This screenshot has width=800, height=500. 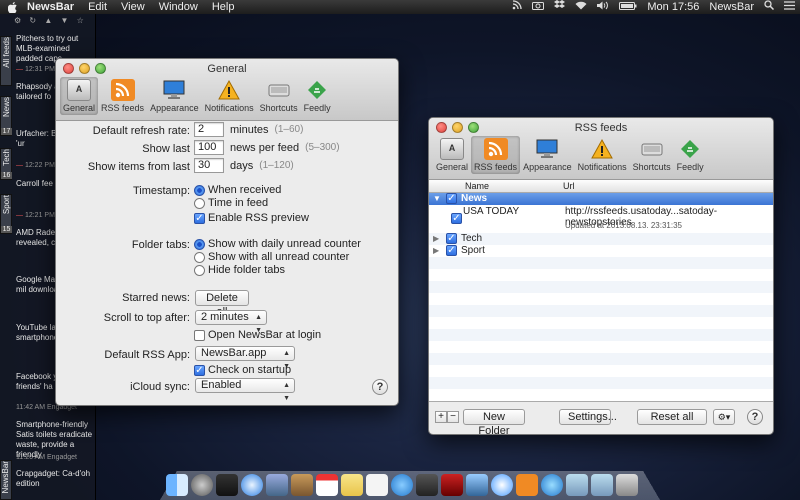 I want to click on menu-view: View, so click(x=133, y=7).